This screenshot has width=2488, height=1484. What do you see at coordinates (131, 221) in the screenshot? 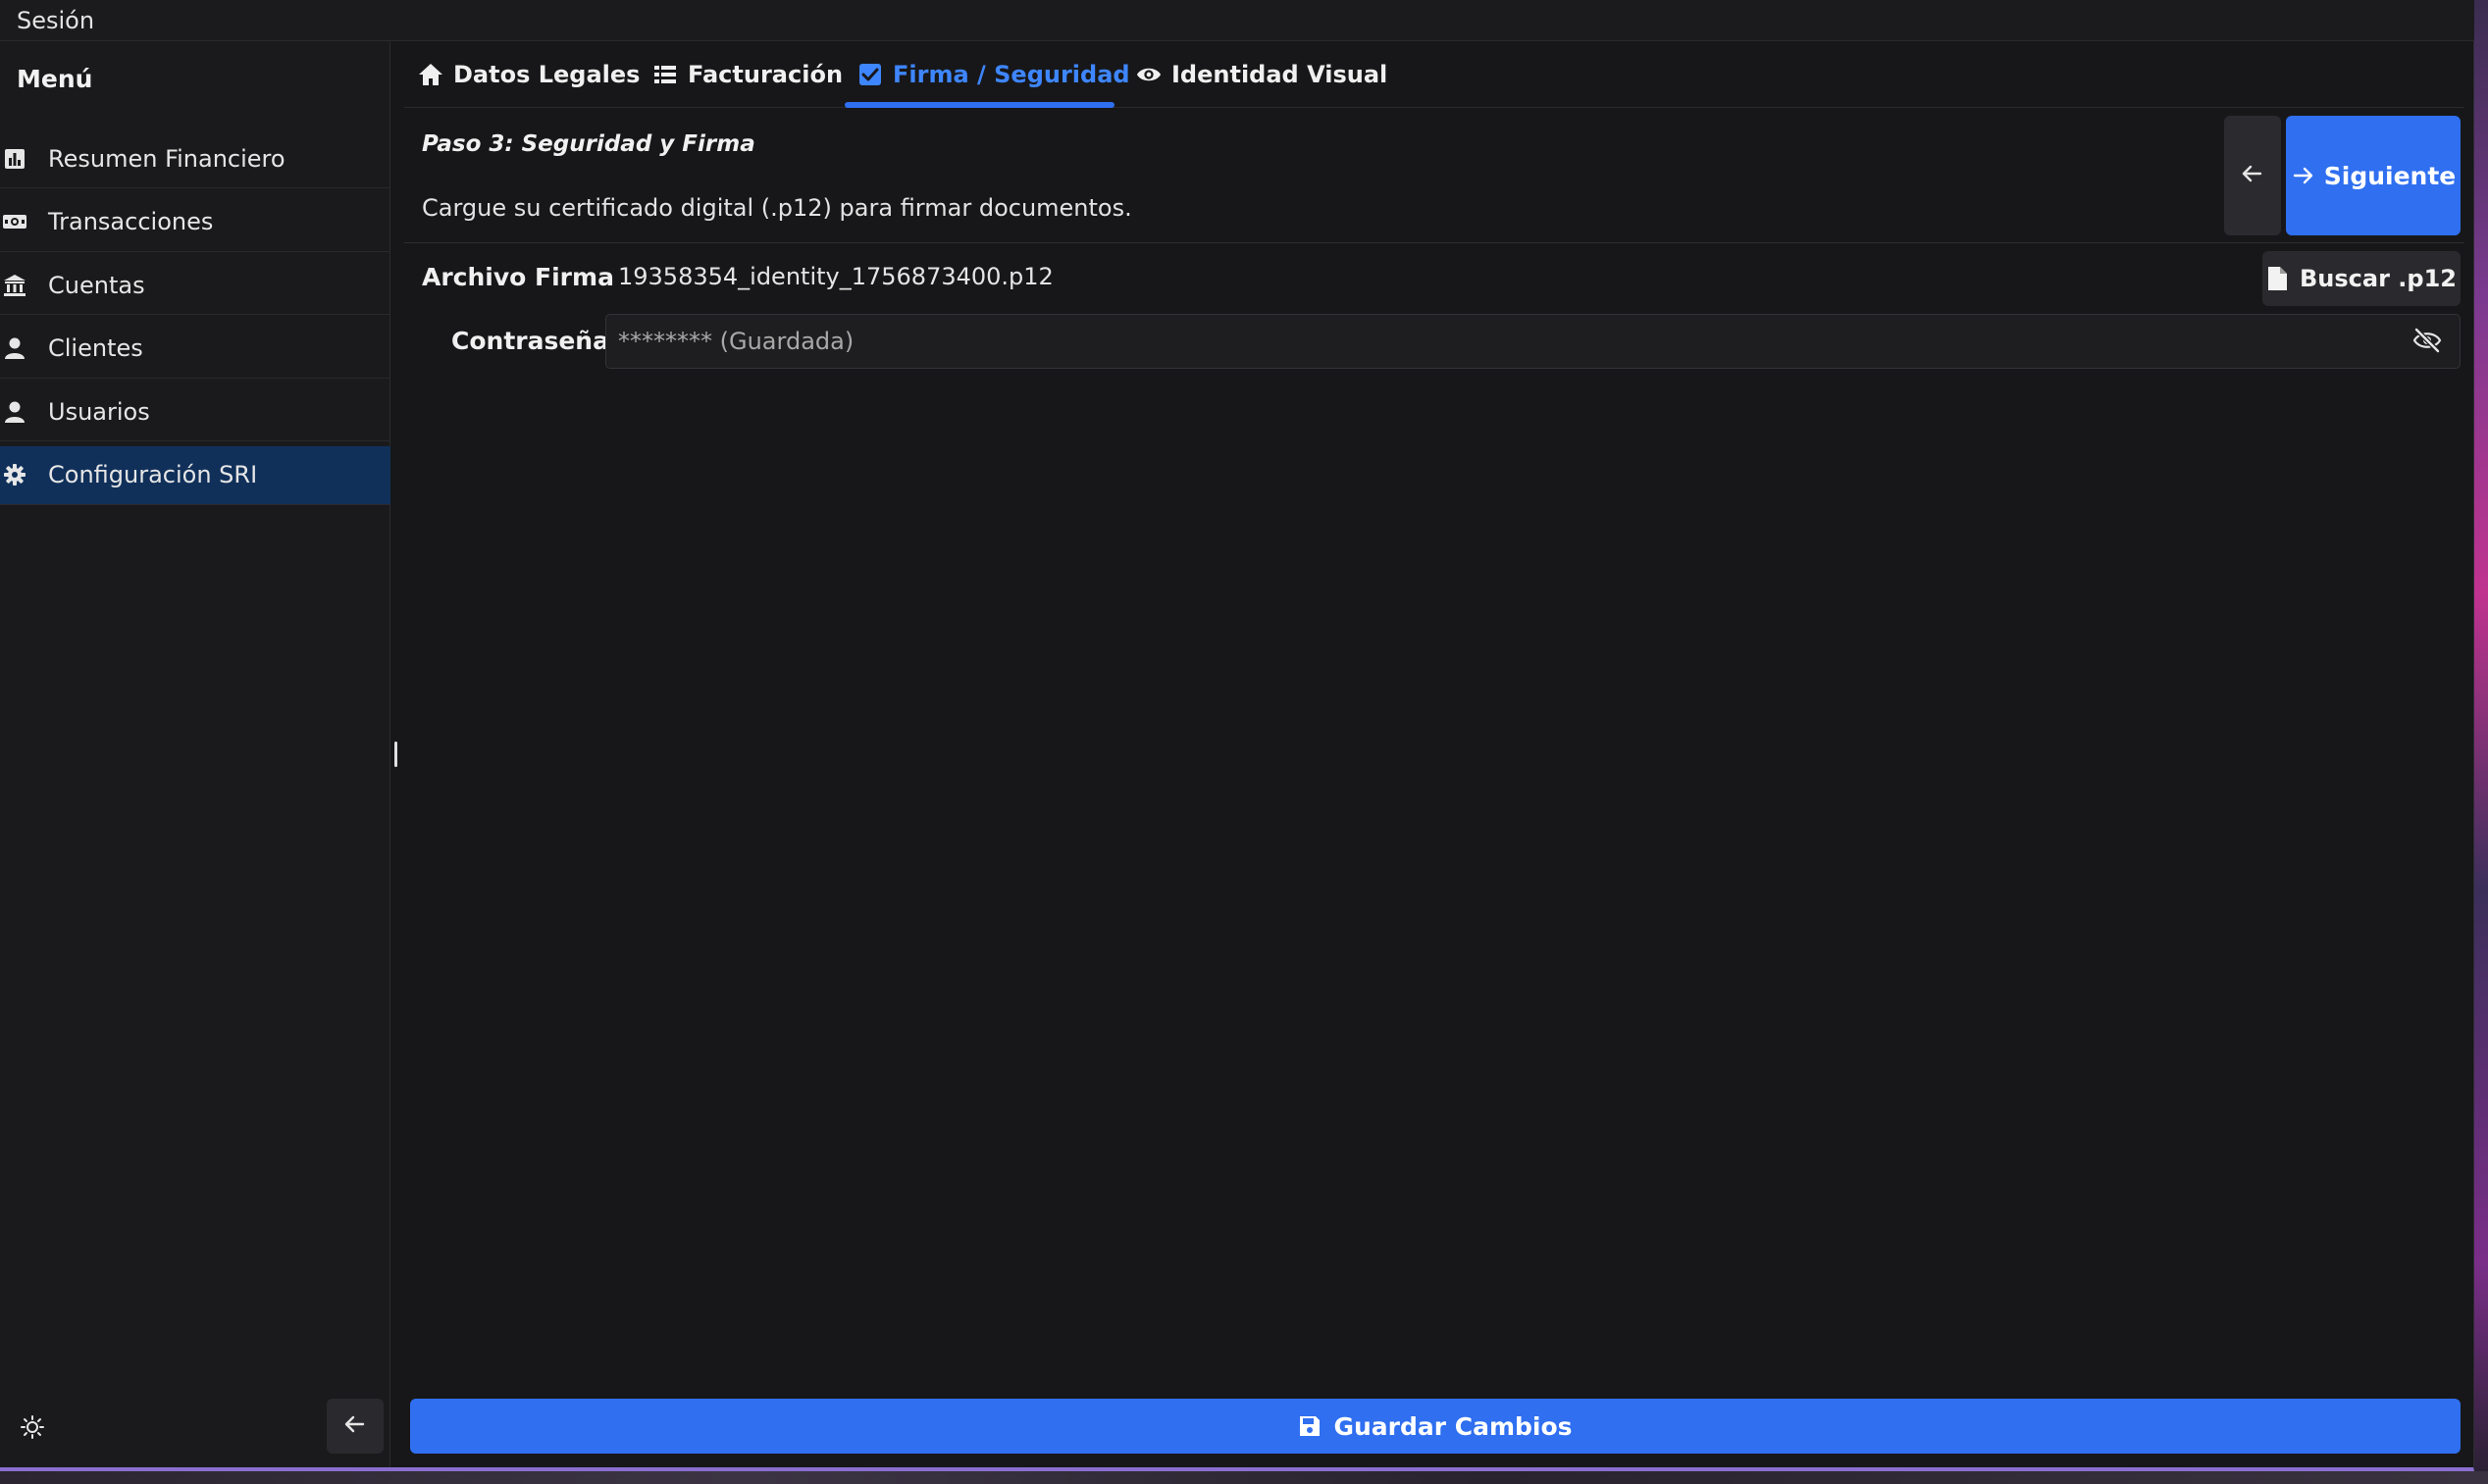
I see `sidebar-item-label: Transacciones` at bounding box center [131, 221].